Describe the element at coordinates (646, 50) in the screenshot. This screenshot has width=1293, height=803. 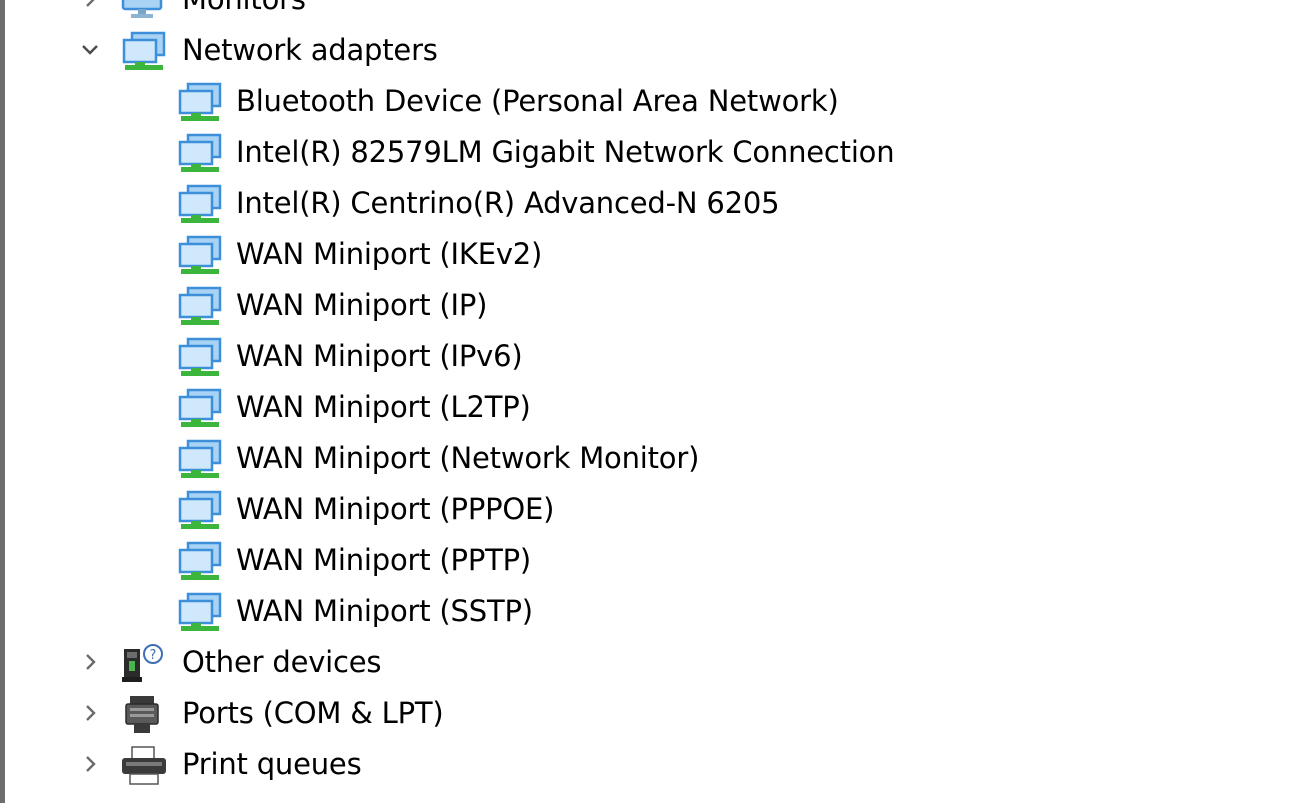
I see `tree-category-network-adapters: Network adapters` at that location.